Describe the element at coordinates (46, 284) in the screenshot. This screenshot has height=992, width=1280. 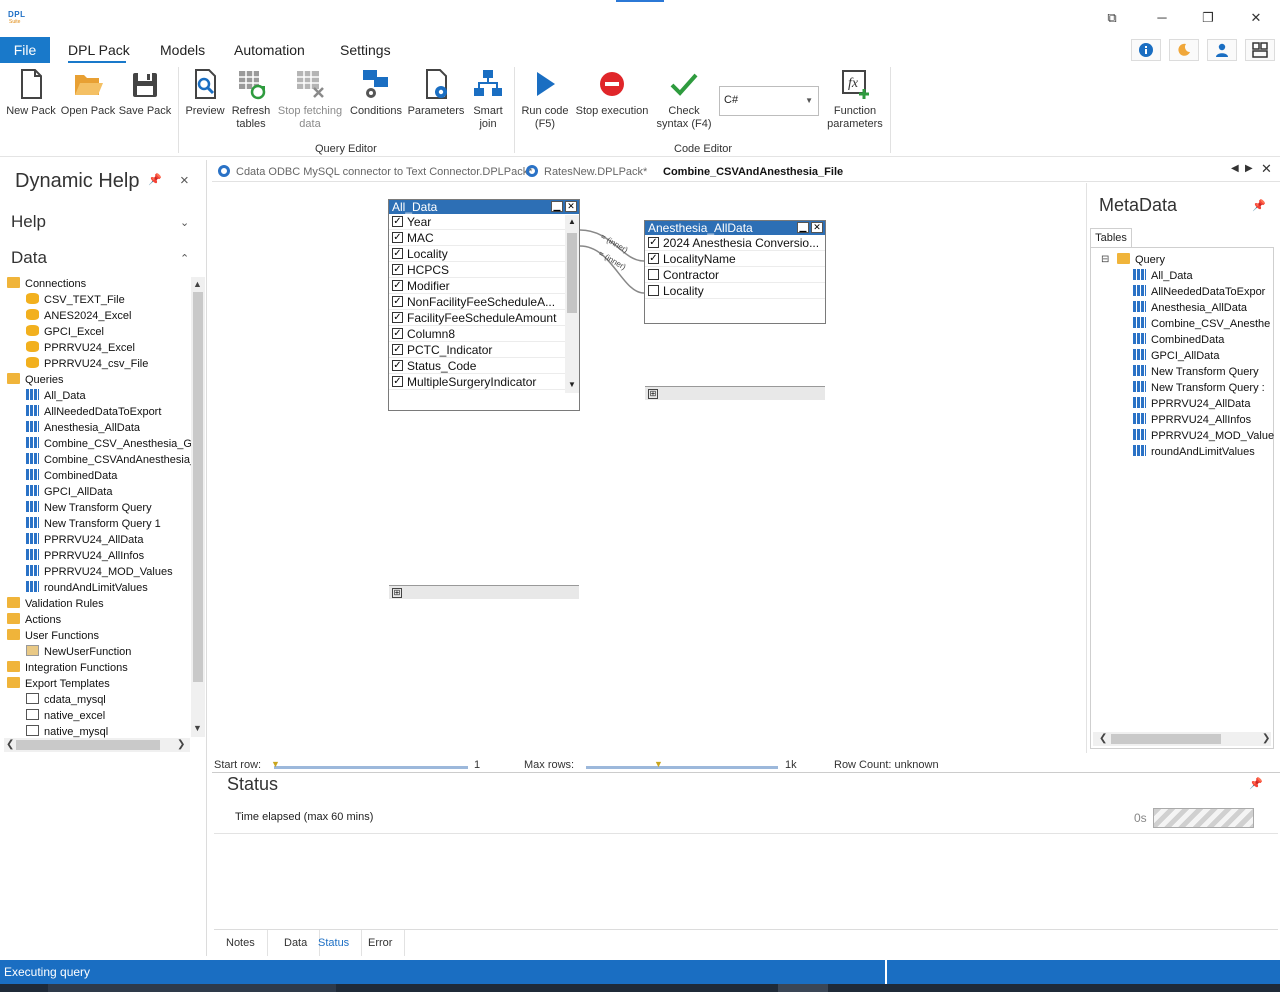
I see `tree-folder: Connections` at that location.